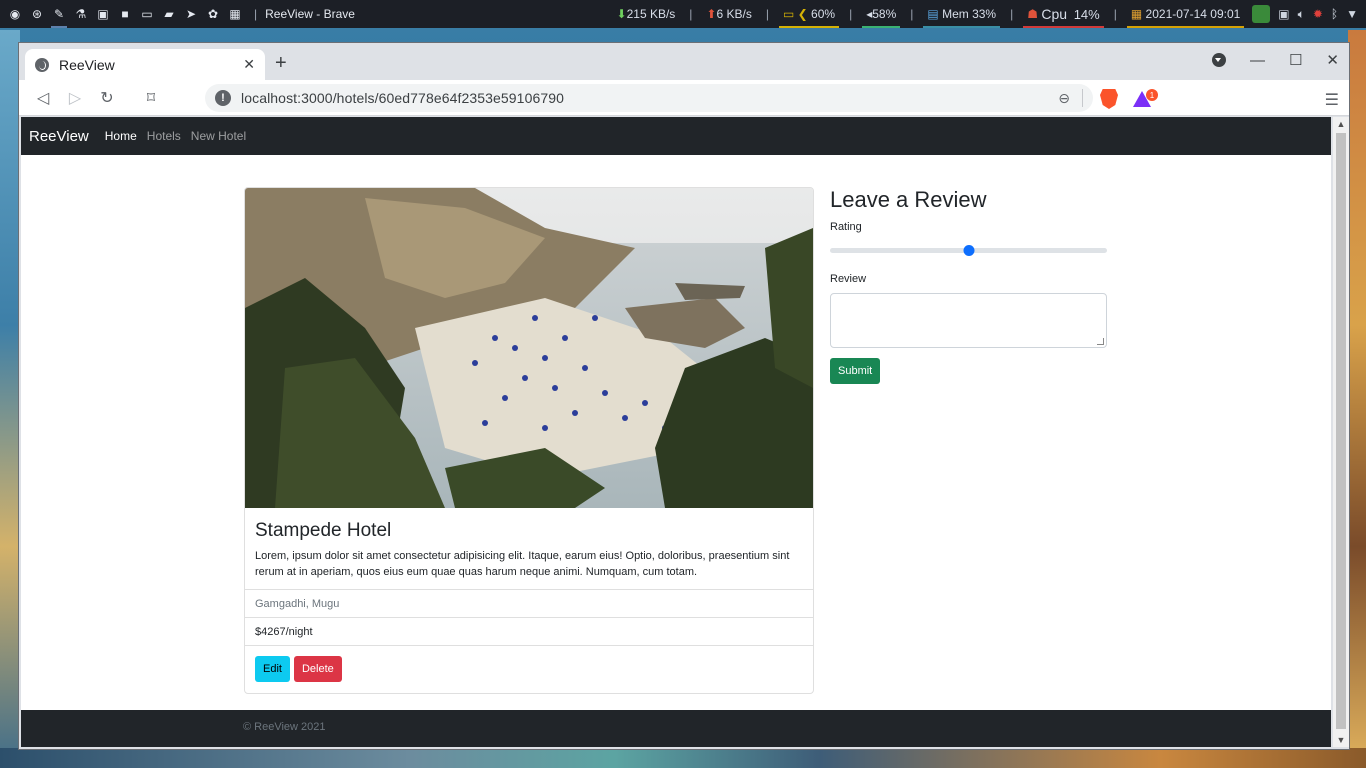 This screenshot has height=768, width=1366. Describe the element at coordinates (223, 98) in the screenshot. I see `info-icon: !` at that location.